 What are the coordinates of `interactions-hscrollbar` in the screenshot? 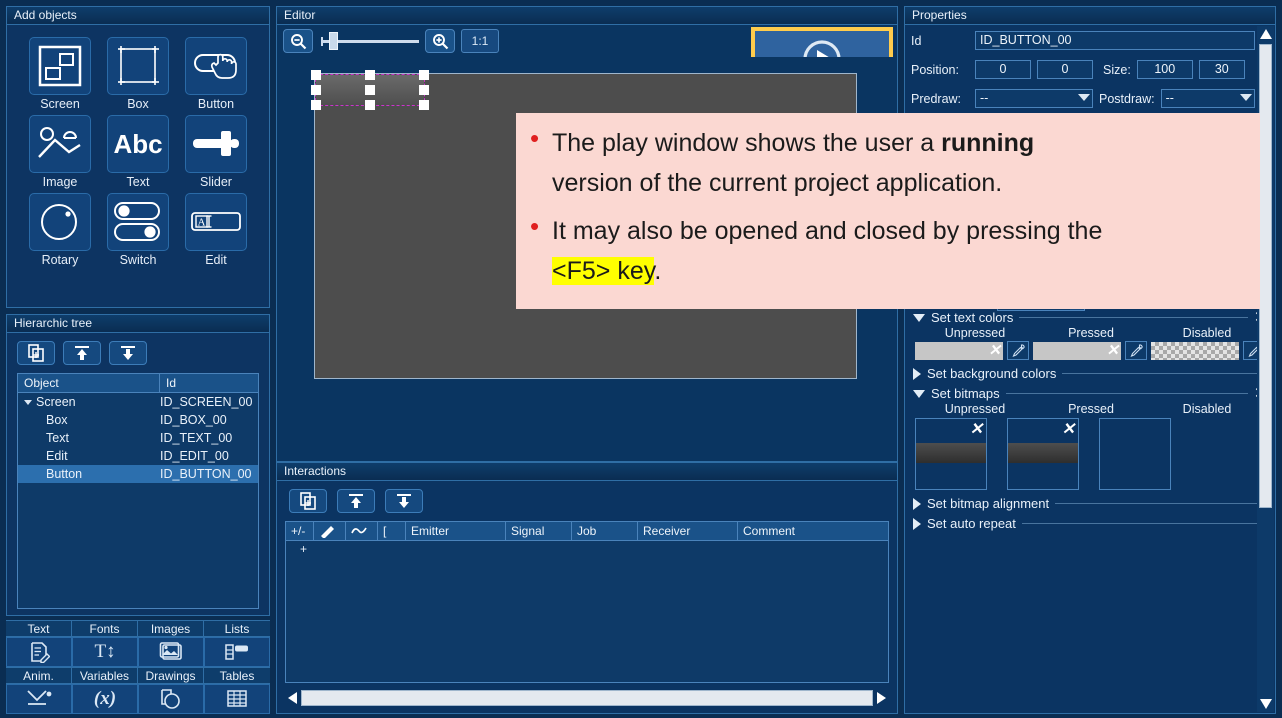 It's located at (587, 698).